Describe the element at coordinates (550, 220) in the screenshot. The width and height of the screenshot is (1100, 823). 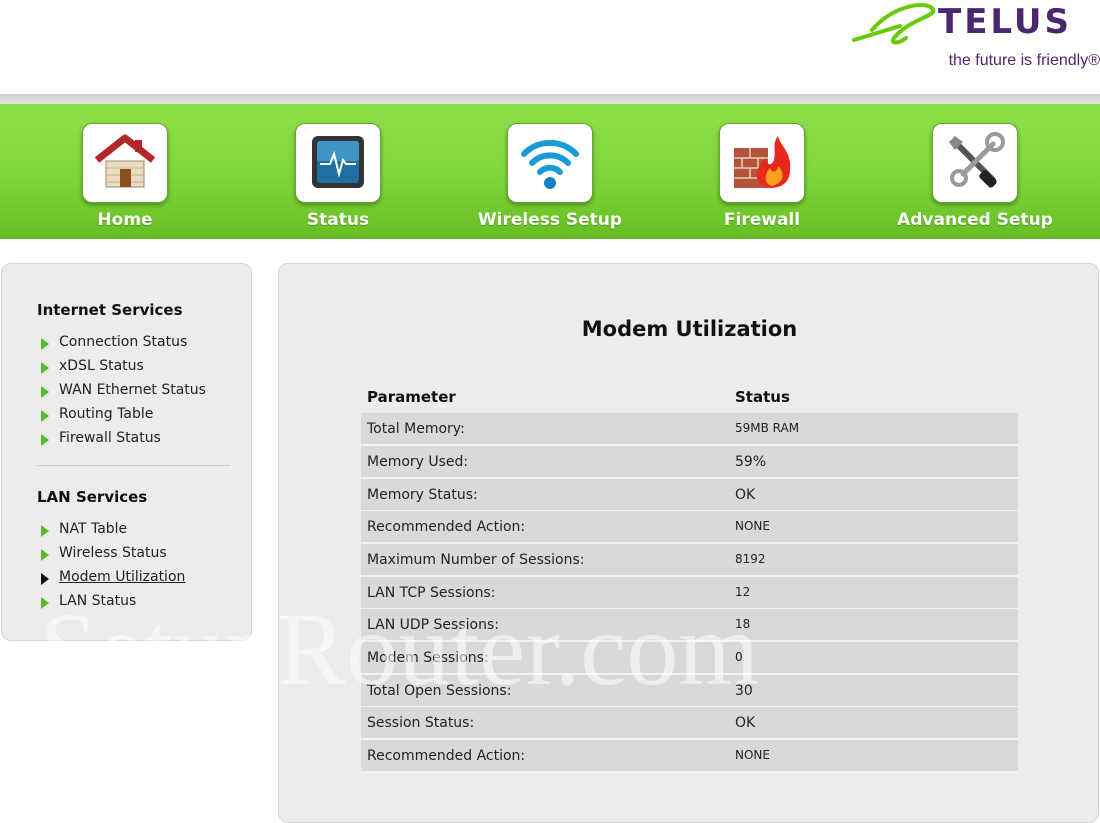
I see `nav-wireless-label: Wireless Setup` at that location.